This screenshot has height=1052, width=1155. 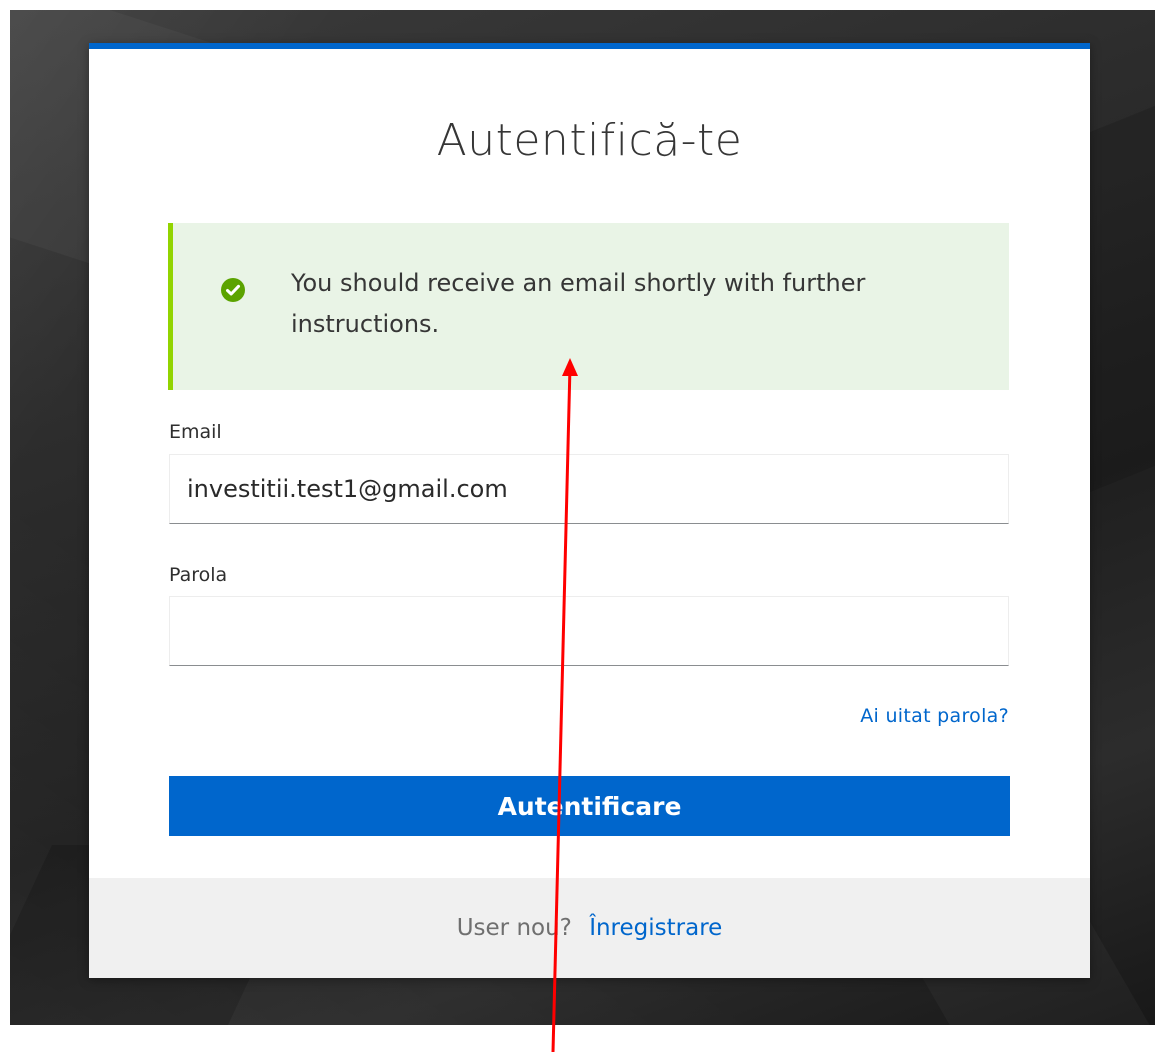 I want to click on card-footer: User nou? Înregistrare, so click(x=589, y=928).